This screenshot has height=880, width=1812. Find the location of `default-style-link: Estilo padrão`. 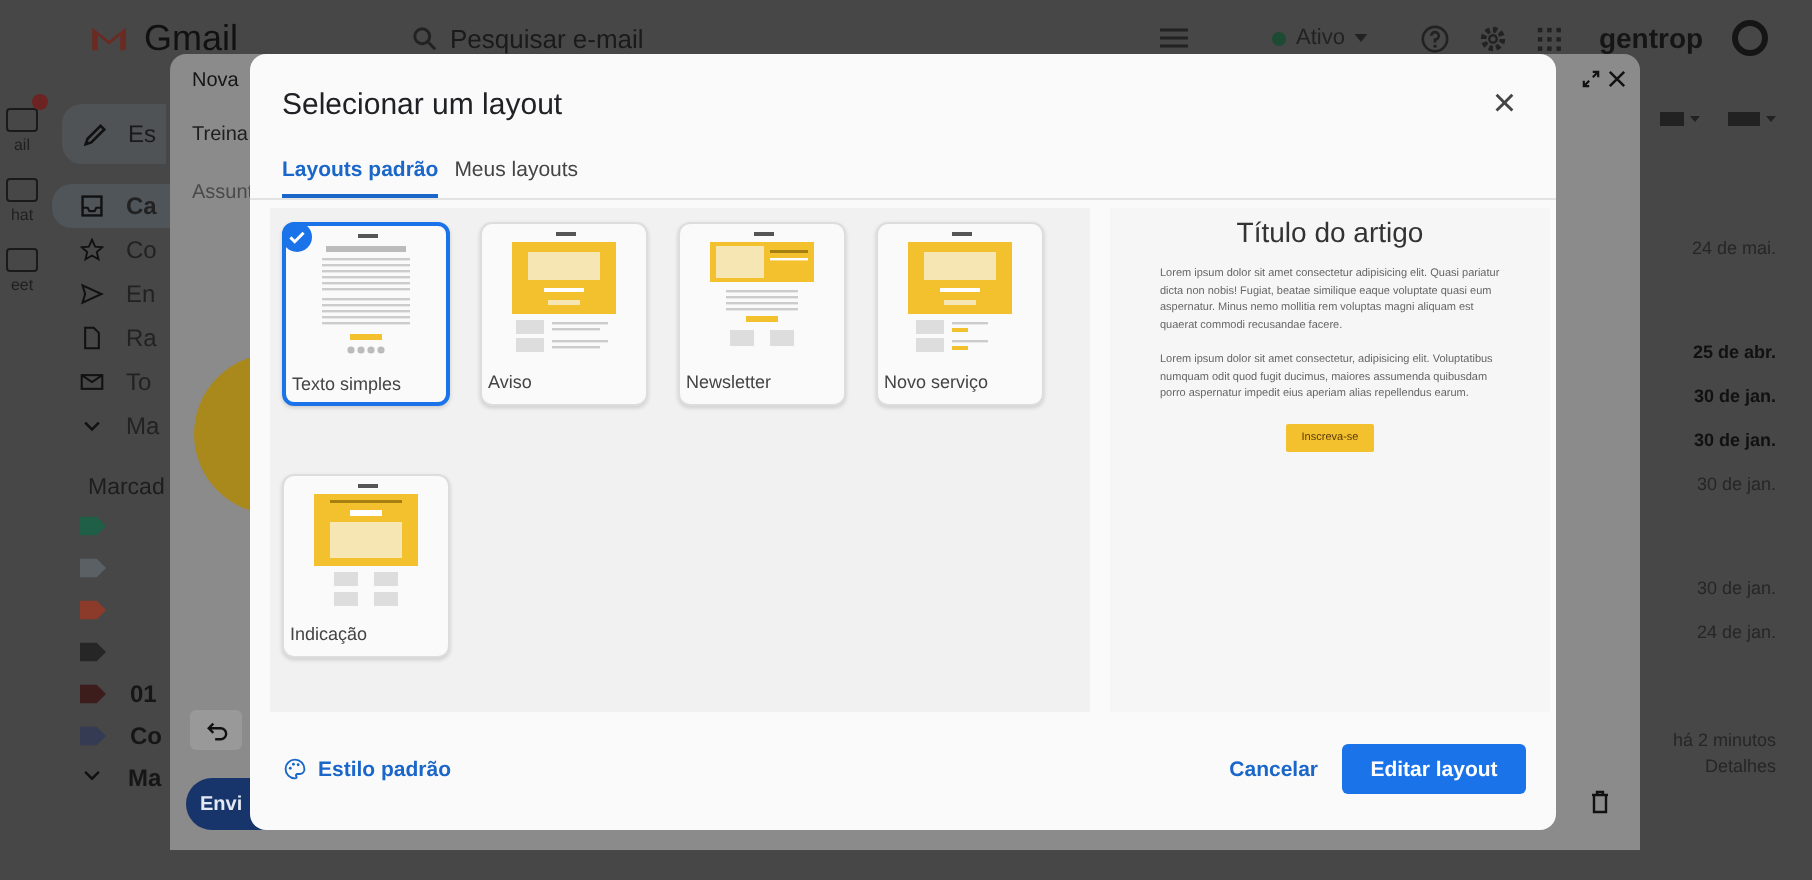

default-style-link: Estilo padrão is located at coordinates (368, 769).